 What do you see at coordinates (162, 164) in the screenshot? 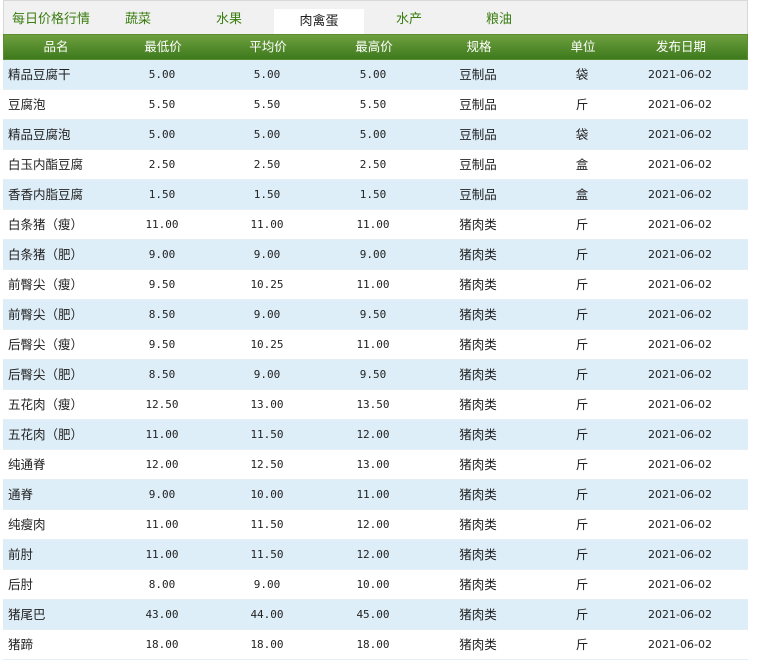
I see `cell-min-price: 2.50` at bounding box center [162, 164].